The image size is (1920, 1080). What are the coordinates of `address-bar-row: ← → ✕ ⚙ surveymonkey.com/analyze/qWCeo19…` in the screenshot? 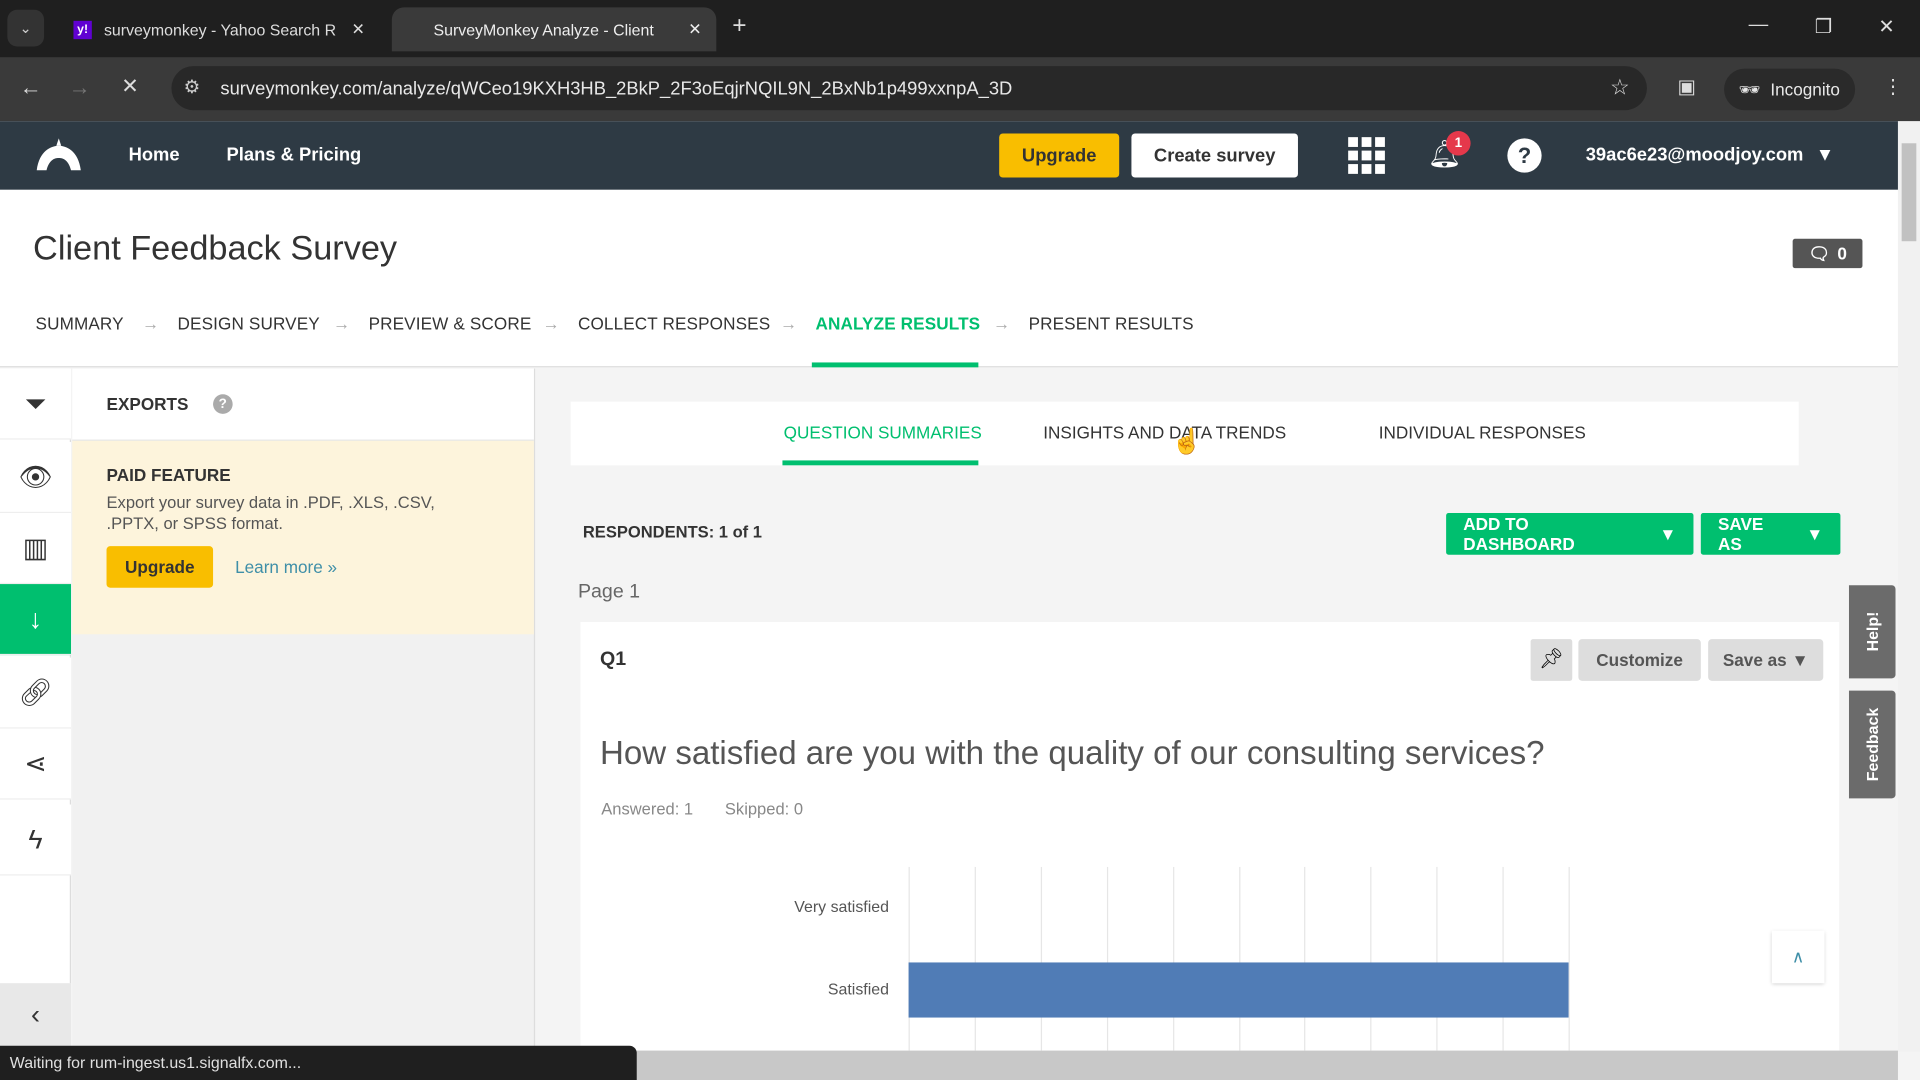 It's located at (960, 89).